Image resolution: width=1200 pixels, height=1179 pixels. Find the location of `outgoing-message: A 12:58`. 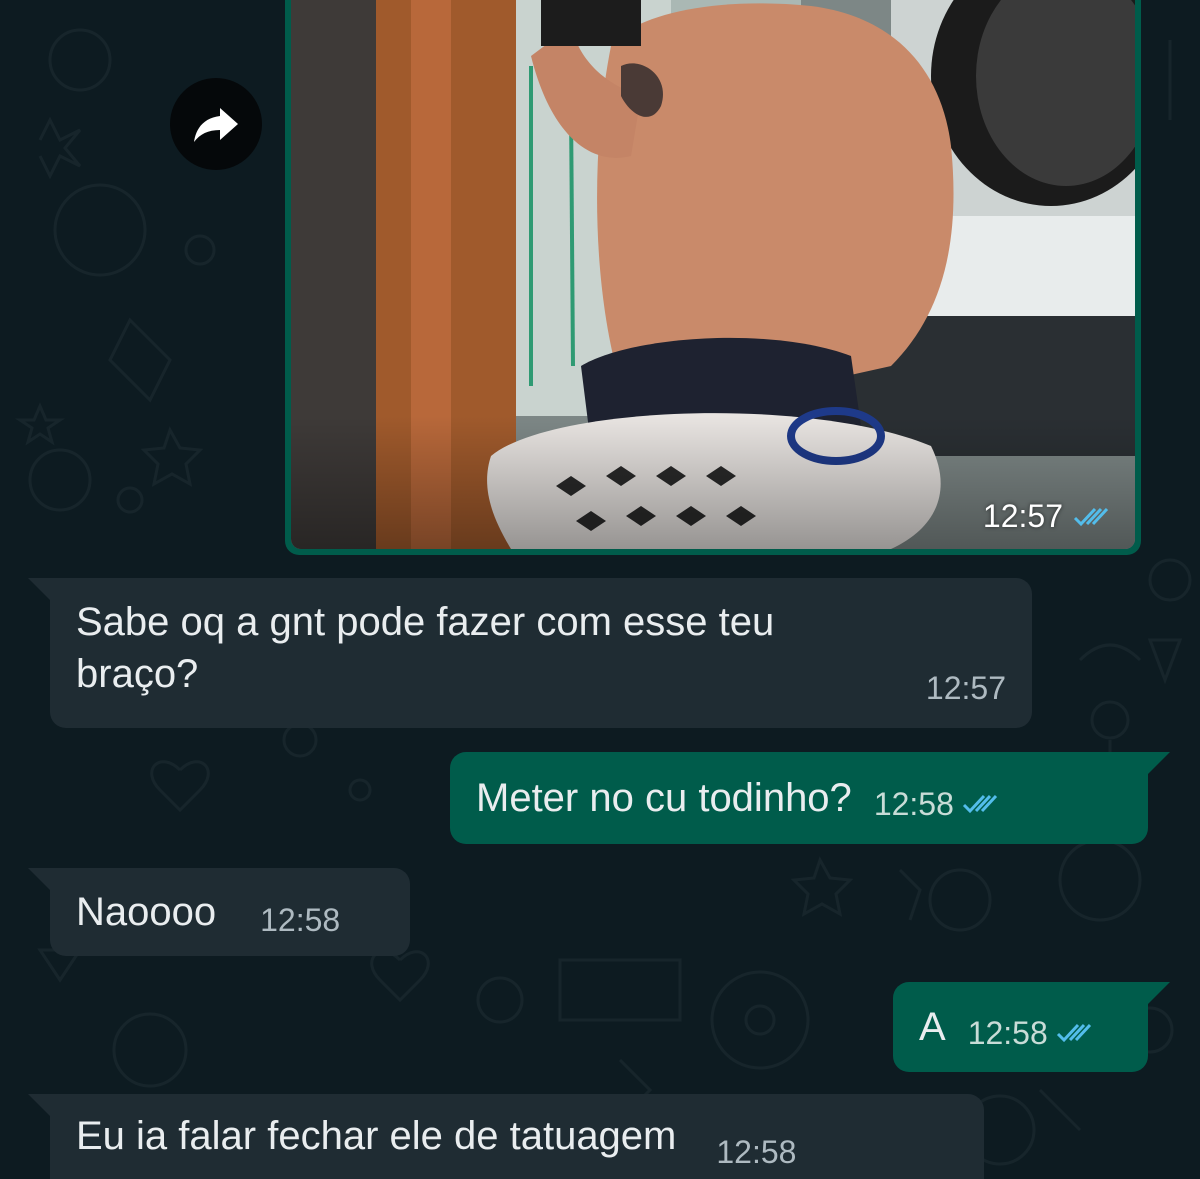

outgoing-message: A 12:58 is located at coordinates (1020, 1027).